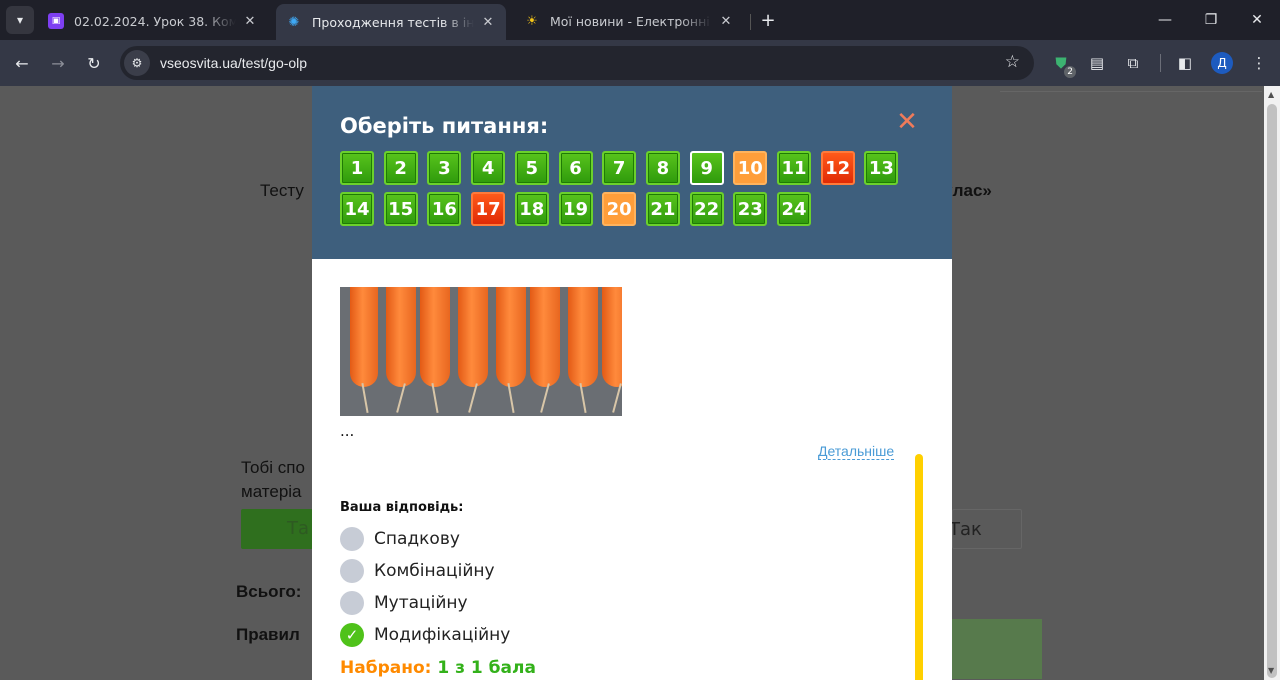  What do you see at coordinates (662, 168) in the screenshot?
I see `question-button: 8` at bounding box center [662, 168].